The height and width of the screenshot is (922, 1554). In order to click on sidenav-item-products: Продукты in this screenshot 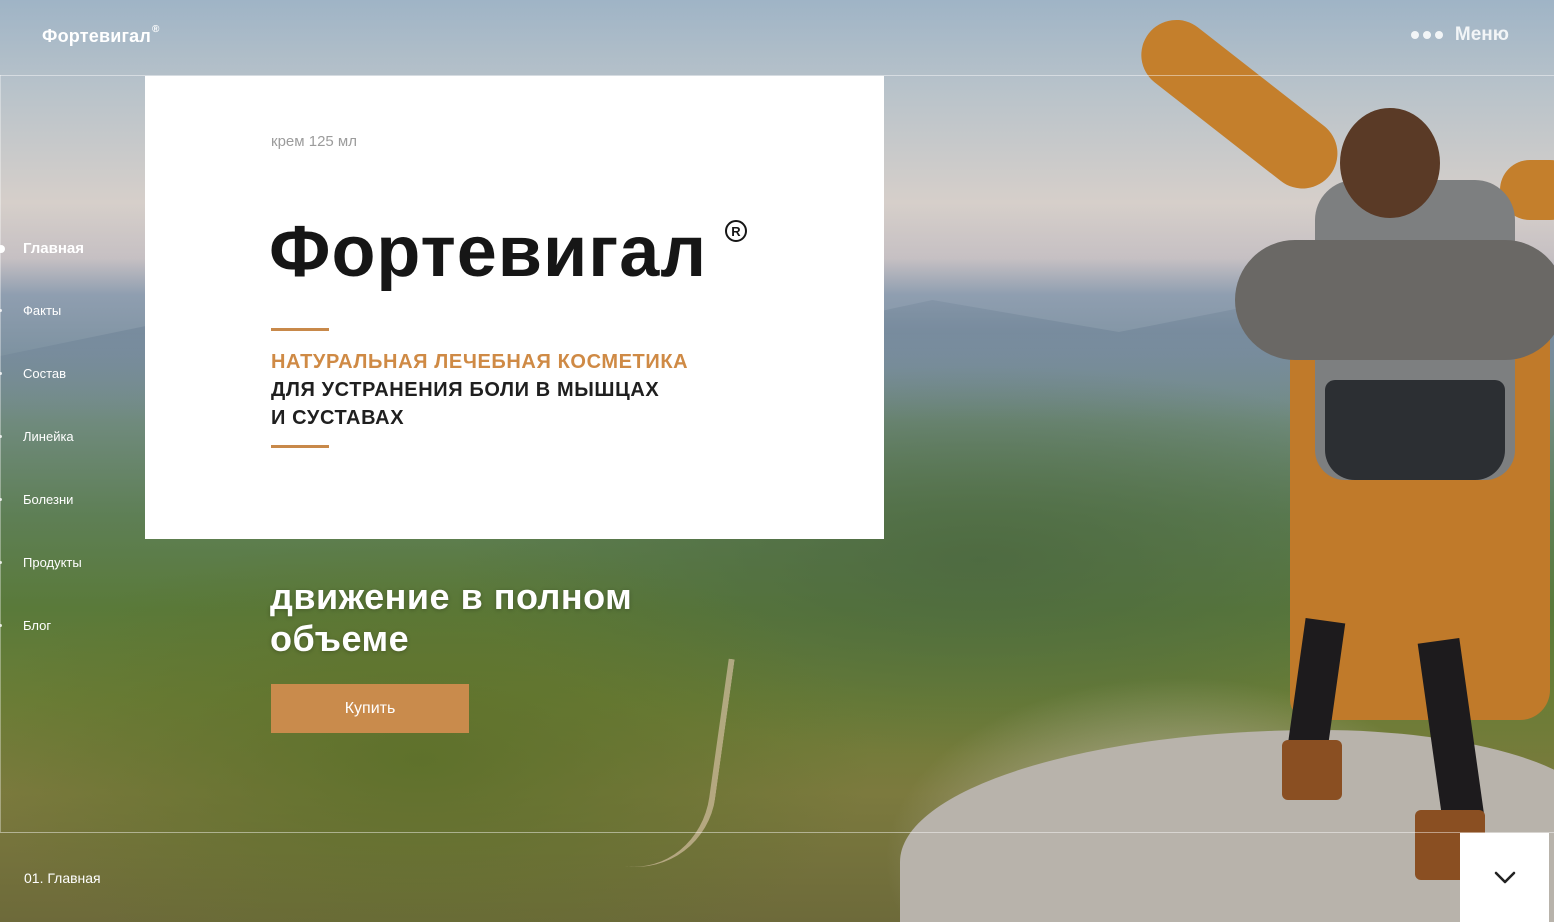, I will do `click(65, 586)`.